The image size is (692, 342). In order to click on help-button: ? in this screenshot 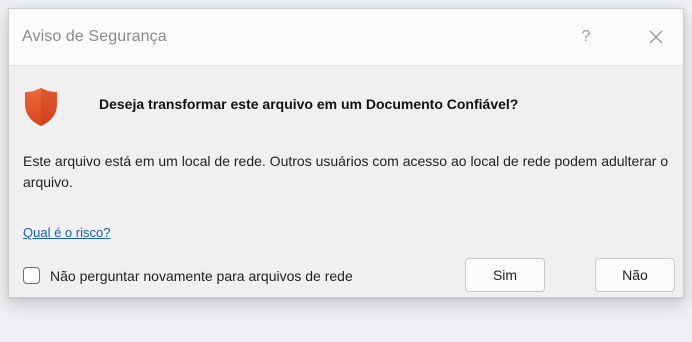, I will do `click(586, 37)`.